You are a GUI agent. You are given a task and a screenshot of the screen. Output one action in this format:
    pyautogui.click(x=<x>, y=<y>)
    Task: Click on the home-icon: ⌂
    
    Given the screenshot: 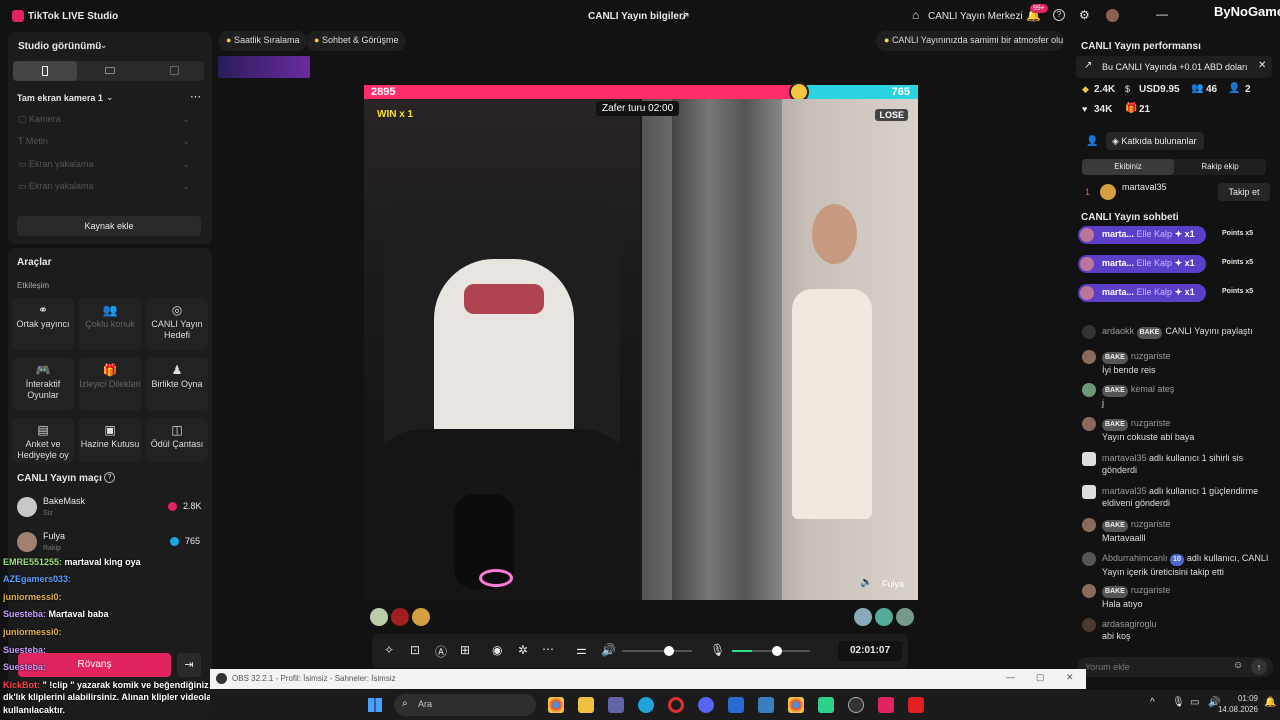 What is the action you would take?
    pyautogui.click(x=915, y=15)
    